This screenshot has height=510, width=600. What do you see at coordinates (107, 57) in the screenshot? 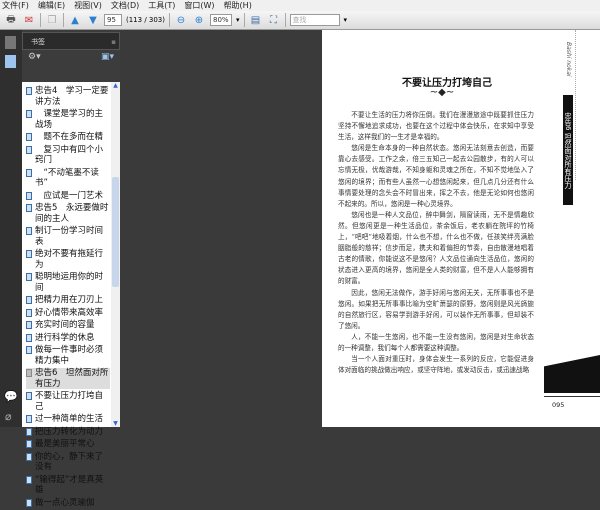
I see `new-bookmark-icon: ▣▾` at bounding box center [107, 57].